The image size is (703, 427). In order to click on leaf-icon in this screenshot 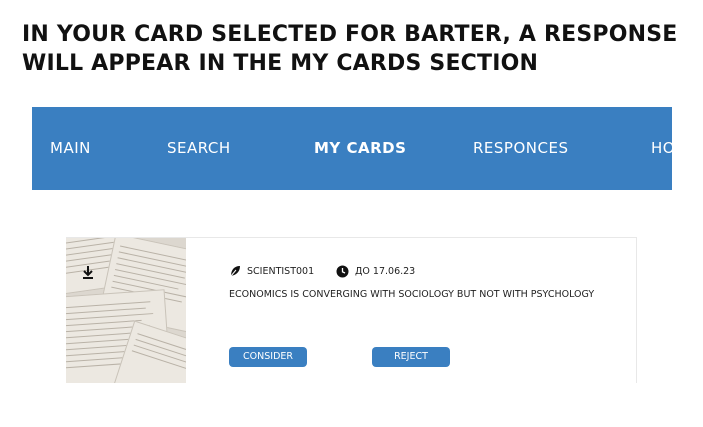, I will do `click(235, 271)`.